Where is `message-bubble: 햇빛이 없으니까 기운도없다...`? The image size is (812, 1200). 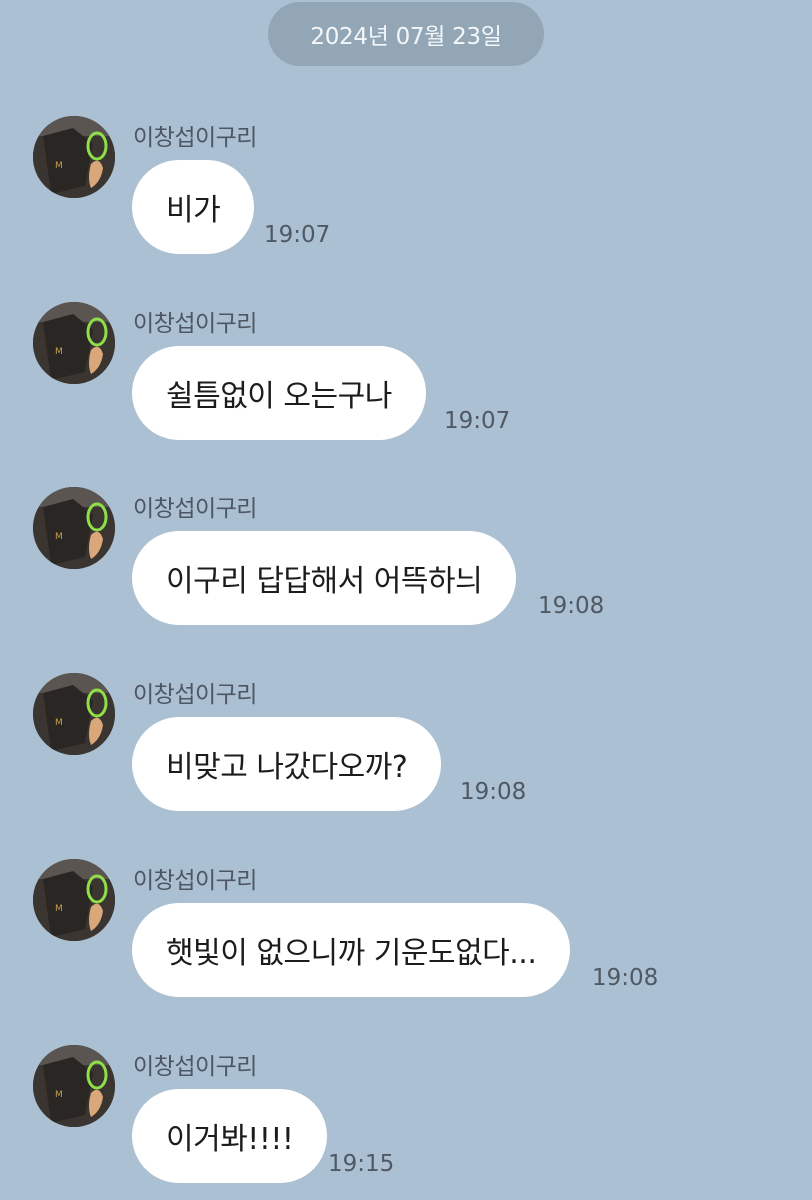
message-bubble: 햇빛이 없으니까 기운도없다... is located at coordinates (351, 950).